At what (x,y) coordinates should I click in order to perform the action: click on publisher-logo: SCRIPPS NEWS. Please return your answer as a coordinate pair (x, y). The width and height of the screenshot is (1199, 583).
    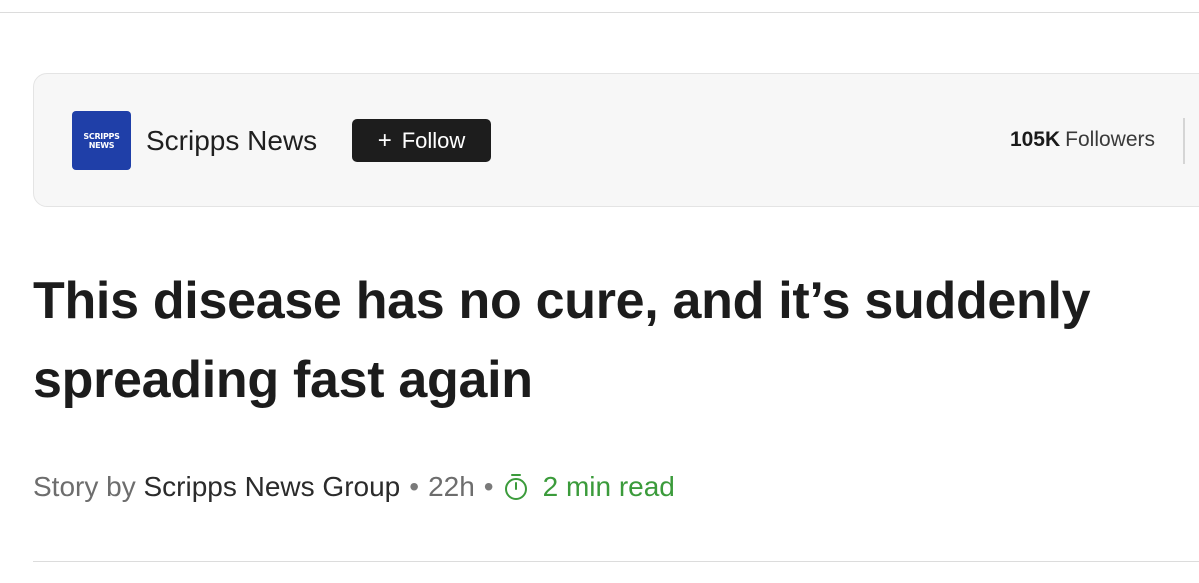
    Looking at the image, I should click on (101, 140).